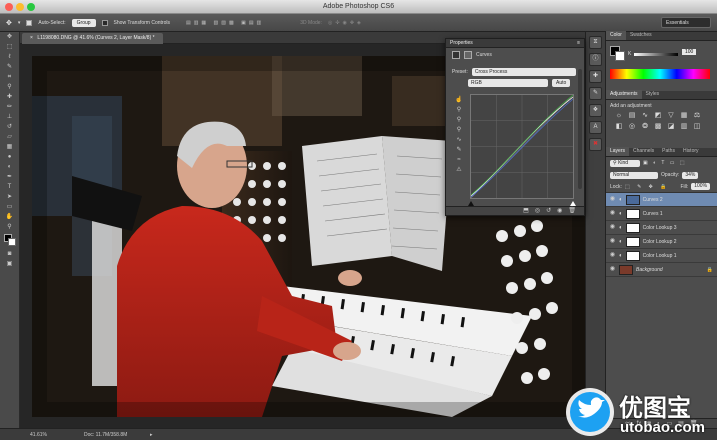  Describe the element at coordinates (459, 100) in the screenshot. I see `target-adjust-icon: ☝` at that location.